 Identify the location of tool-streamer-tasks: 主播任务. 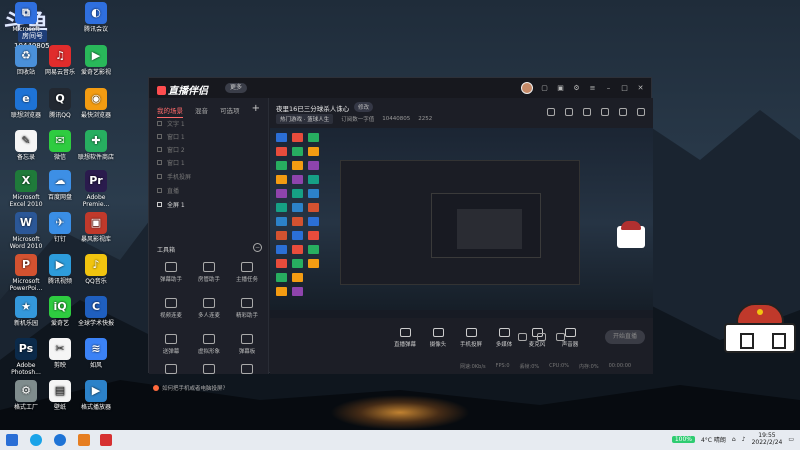
(247, 272).